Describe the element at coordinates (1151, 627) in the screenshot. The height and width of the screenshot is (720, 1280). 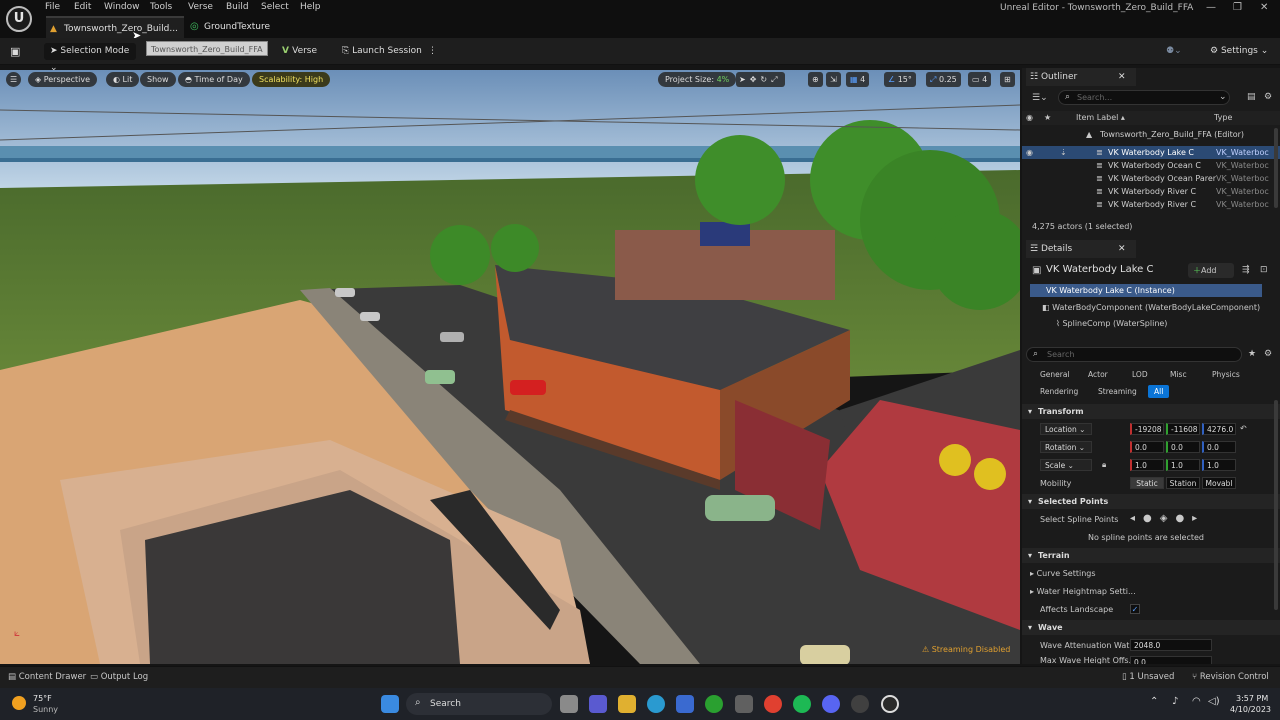
I see `section-wave: ▾ Wave` at that location.